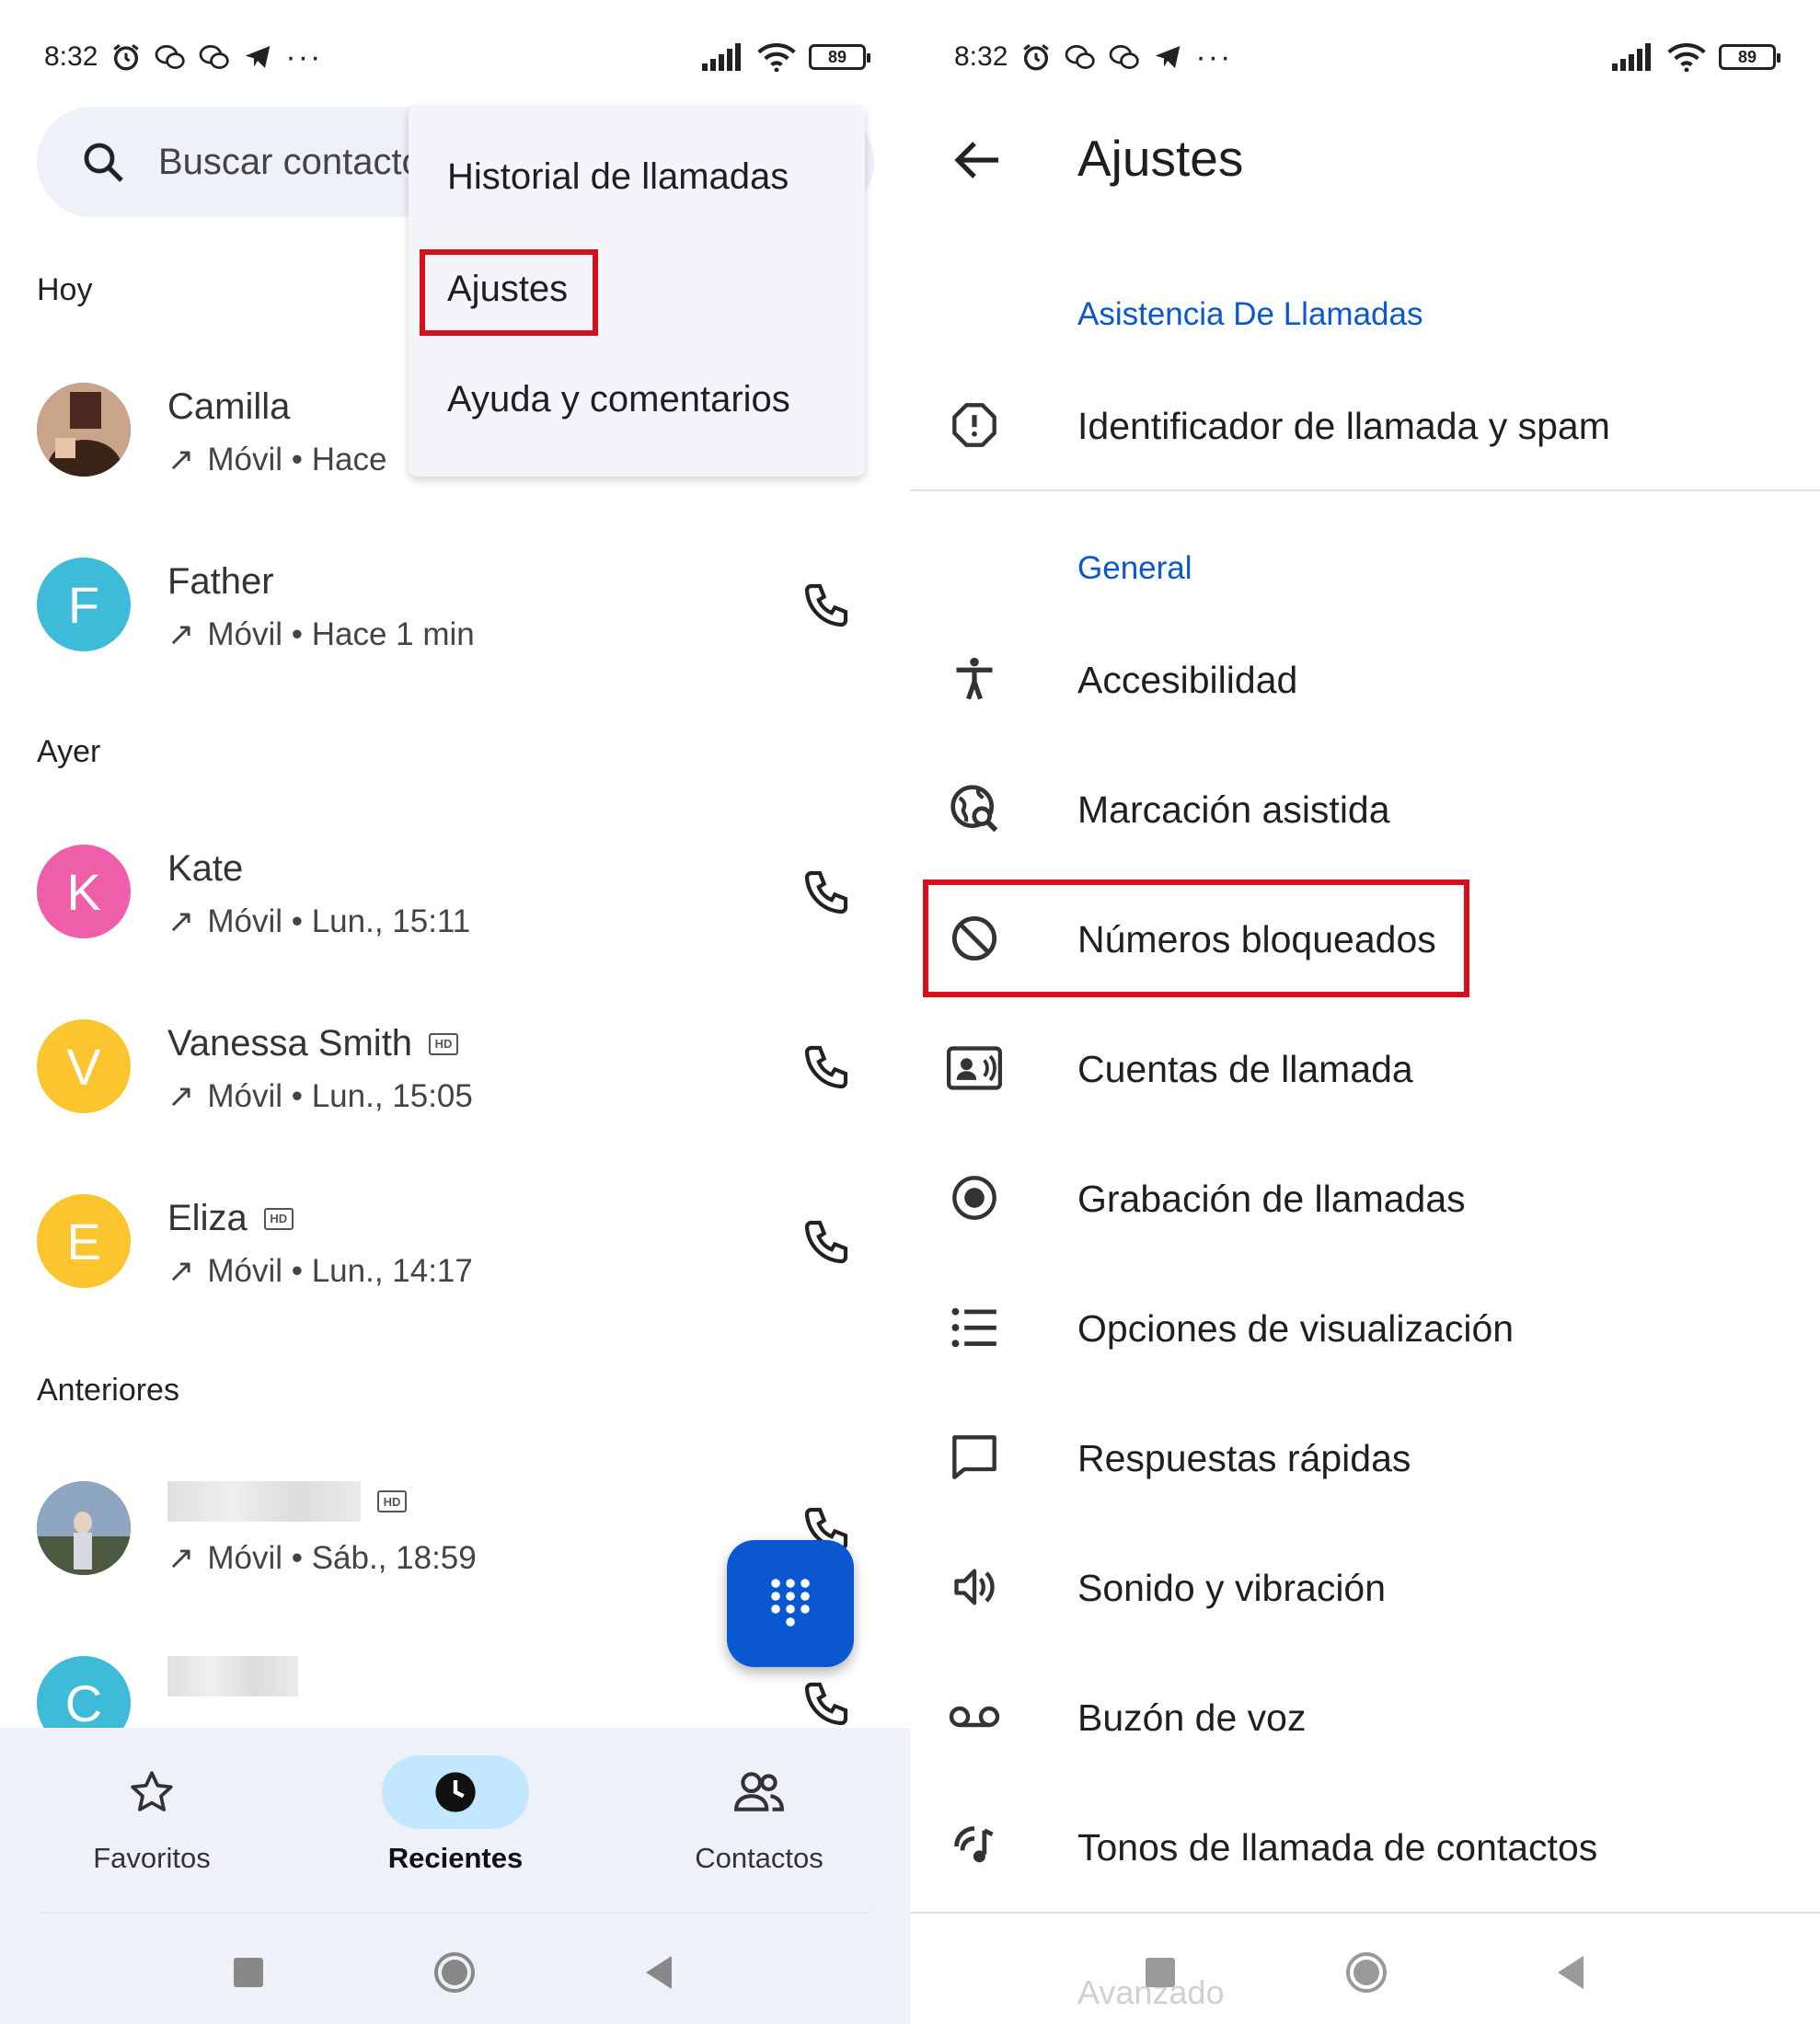 This screenshot has height=2024, width=1820. What do you see at coordinates (1365, 1844) in the screenshot?
I see `settings-item-contact-ringtones: Tonos de llamada de contactos` at bounding box center [1365, 1844].